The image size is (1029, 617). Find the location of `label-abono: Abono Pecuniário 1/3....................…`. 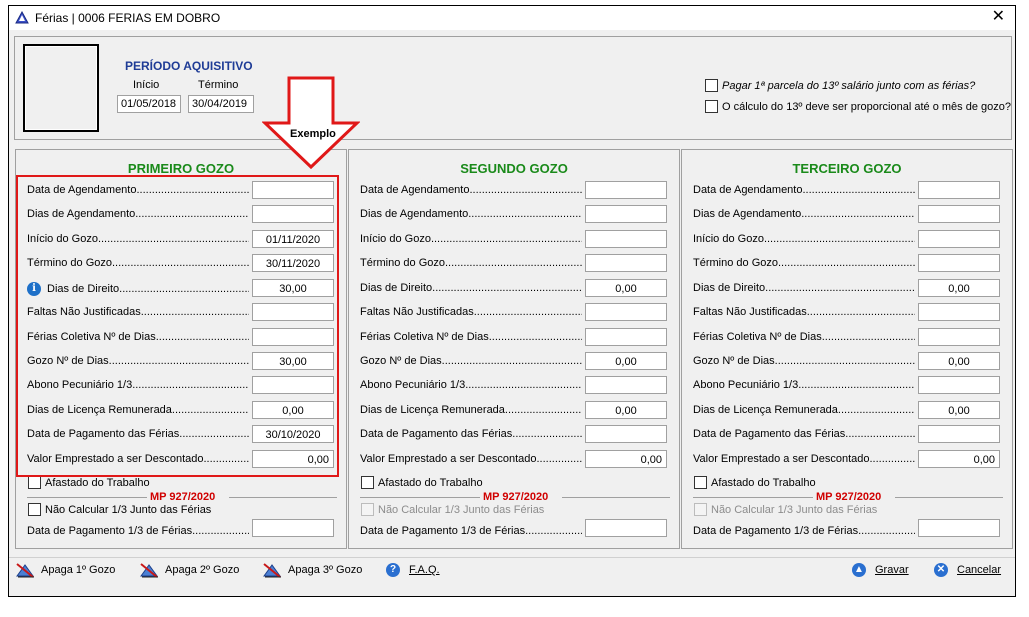

label-abono: Abono Pecuniário 1/3....................… is located at coordinates (471, 385).